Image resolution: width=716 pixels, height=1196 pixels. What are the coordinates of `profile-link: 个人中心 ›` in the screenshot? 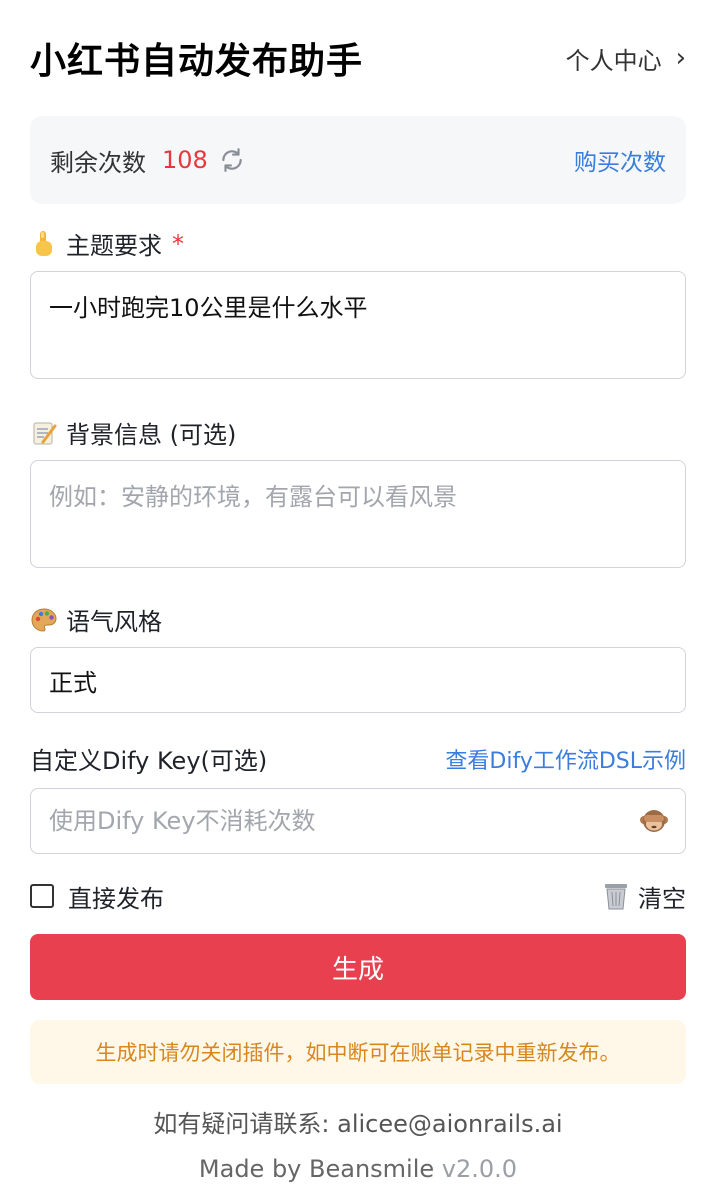 It's located at (626, 58).